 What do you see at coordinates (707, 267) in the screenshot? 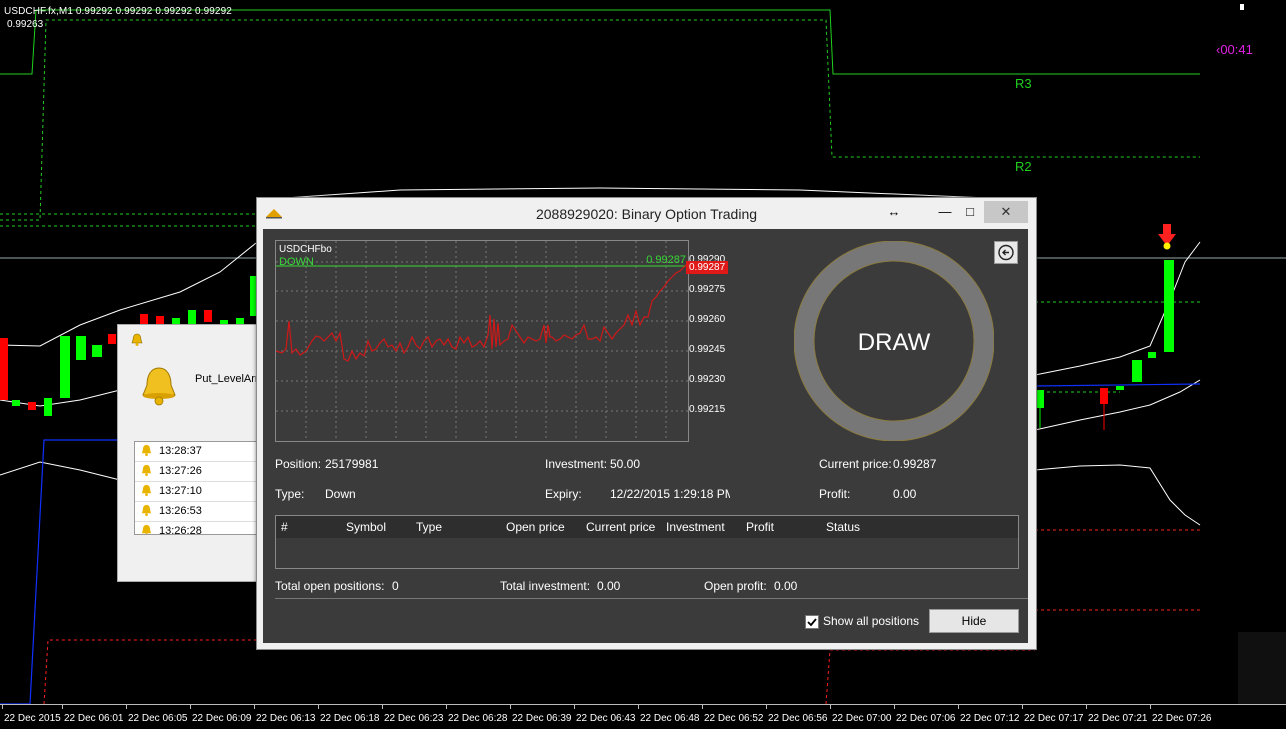
I see `current-price-tag: 0.99287` at bounding box center [707, 267].